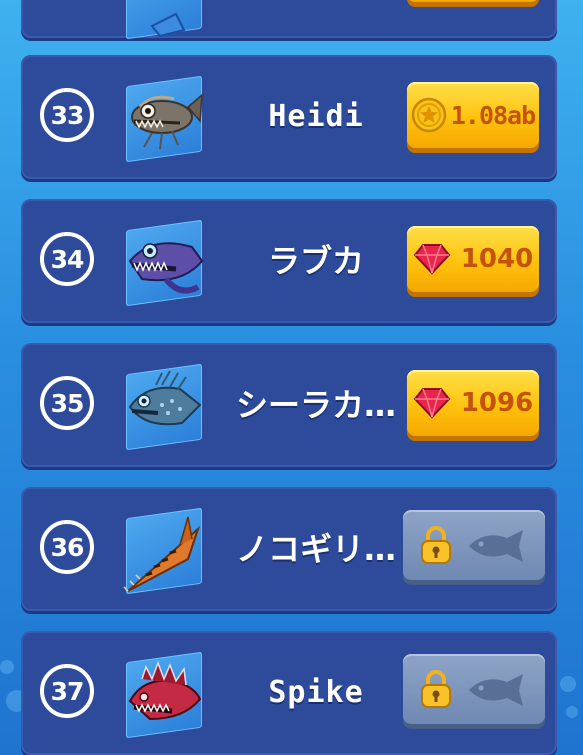 The width and height of the screenshot is (583, 755). What do you see at coordinates (497, 259) in the screenshot?
I see `price-label: 1040` at bounding box center [497, 259].